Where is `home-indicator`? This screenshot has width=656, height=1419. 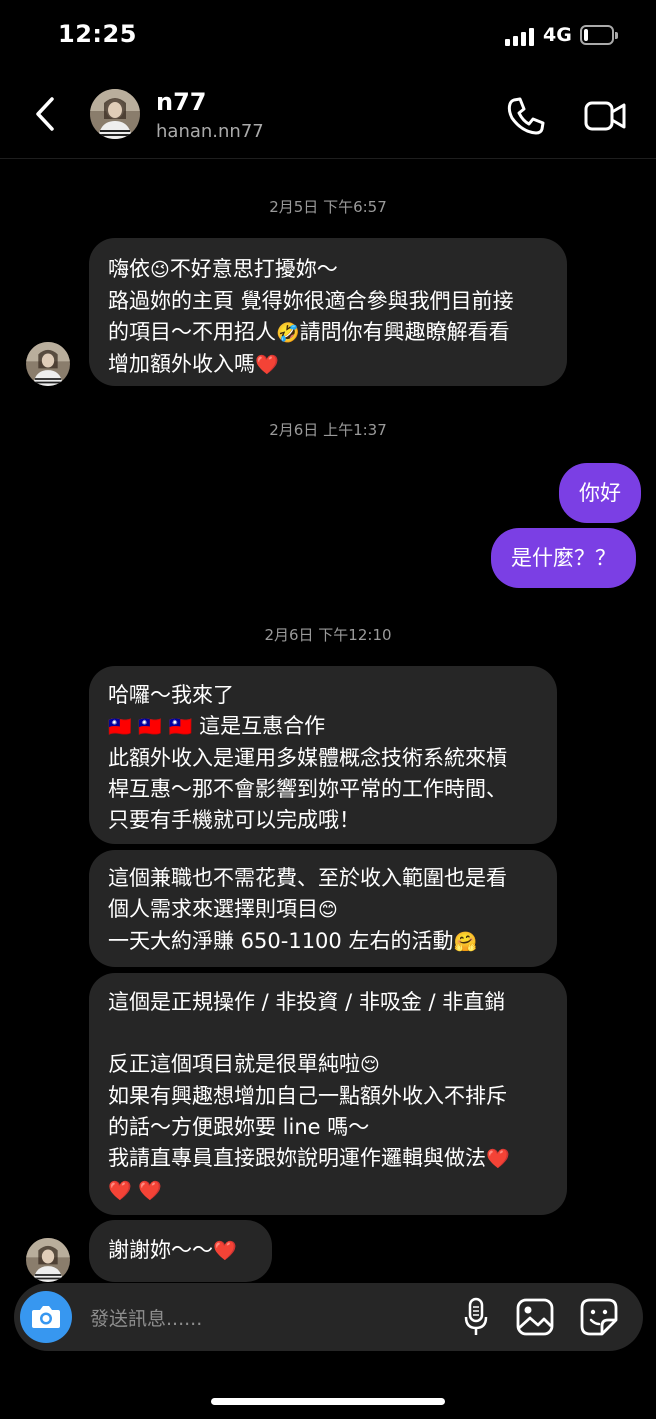
home-indicator is located at coordinates (328, 1401).